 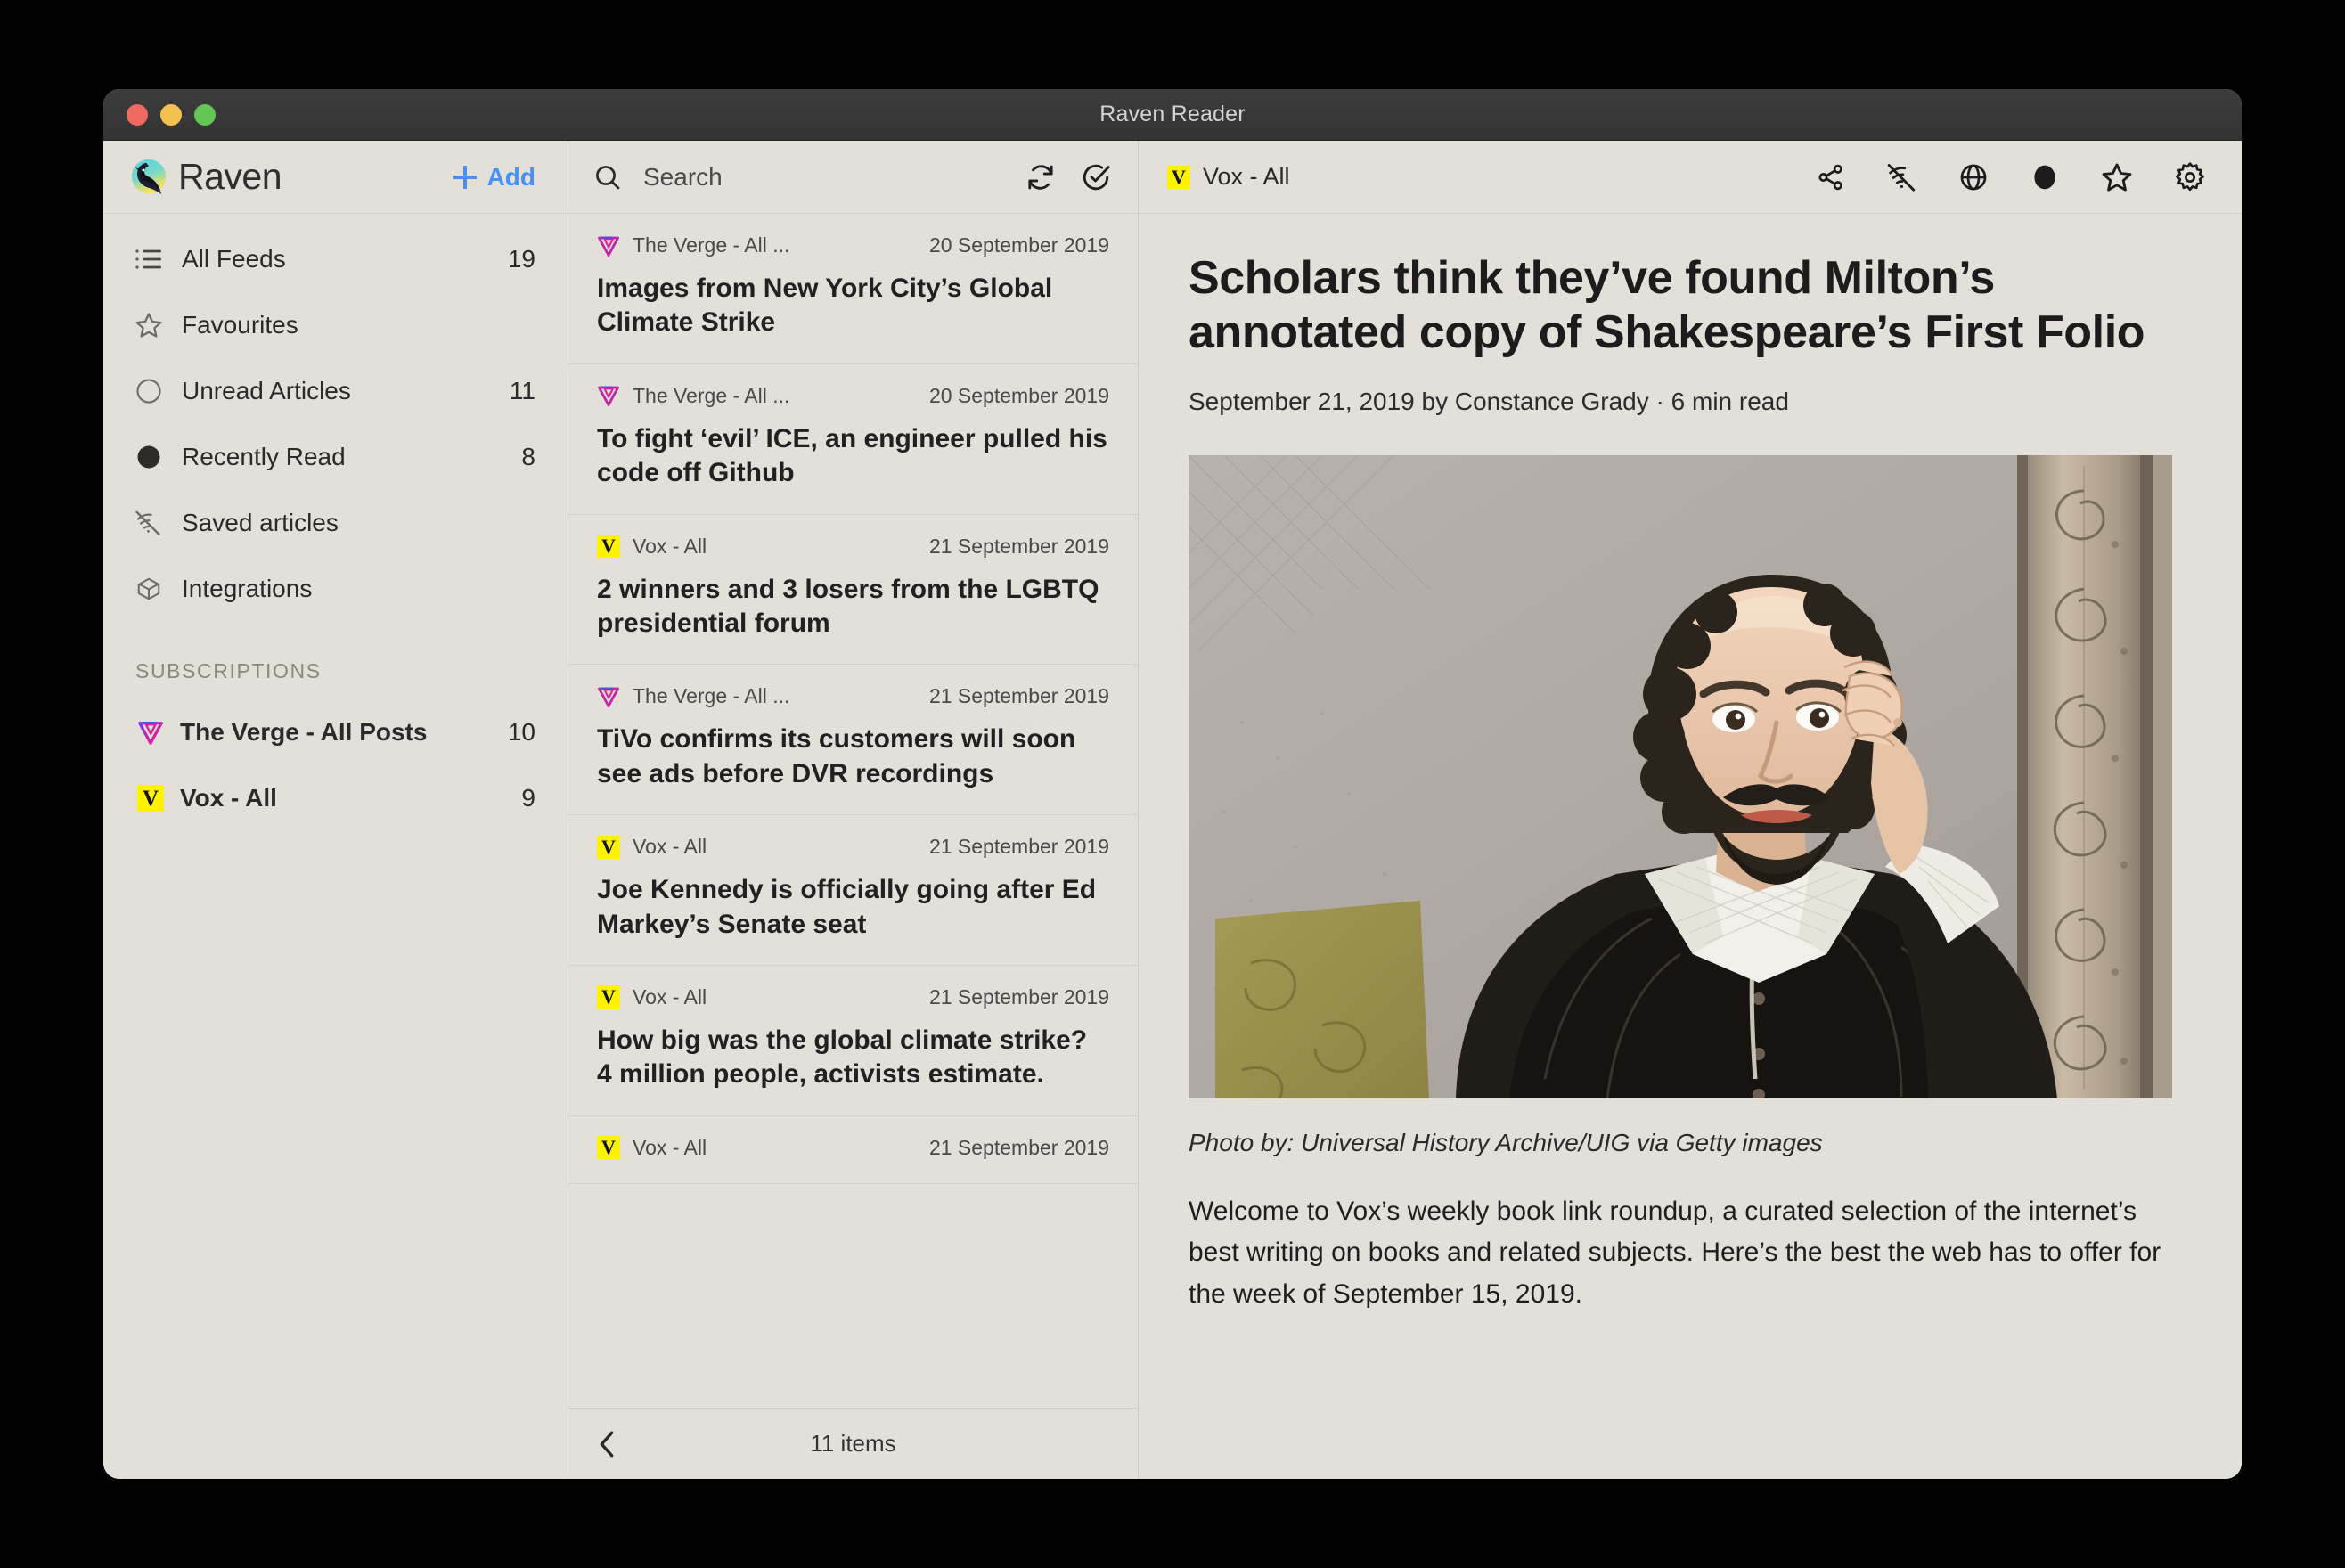 I want to click on window-title: Raven Reader, so click(x=1172, y=114).